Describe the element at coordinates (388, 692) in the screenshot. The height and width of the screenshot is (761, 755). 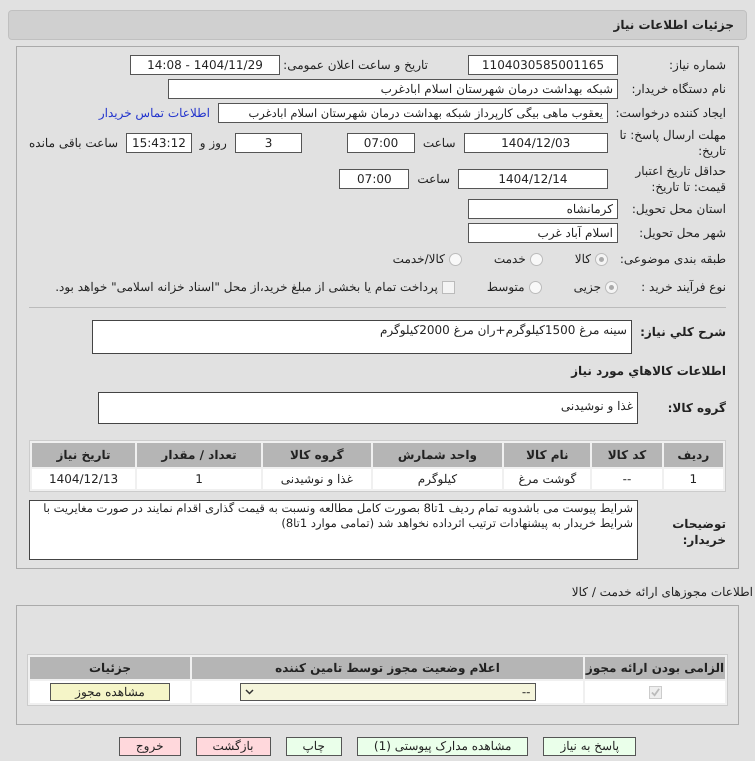
I see `status-dropdown: --` at that location.